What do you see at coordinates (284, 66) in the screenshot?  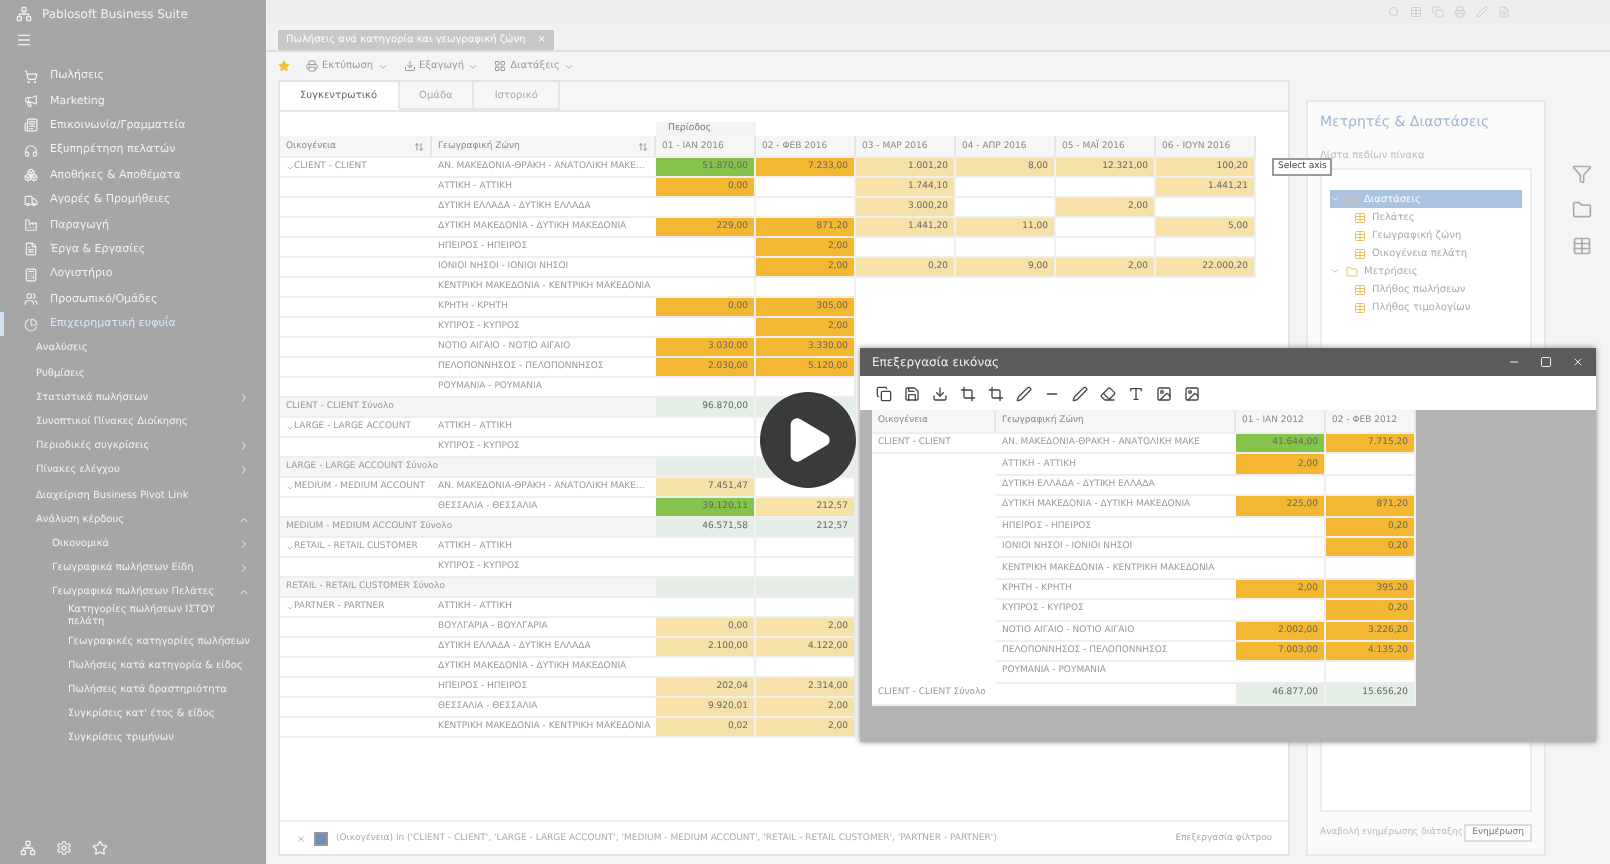 I see `star-icon` at bounding box center [284, 66].